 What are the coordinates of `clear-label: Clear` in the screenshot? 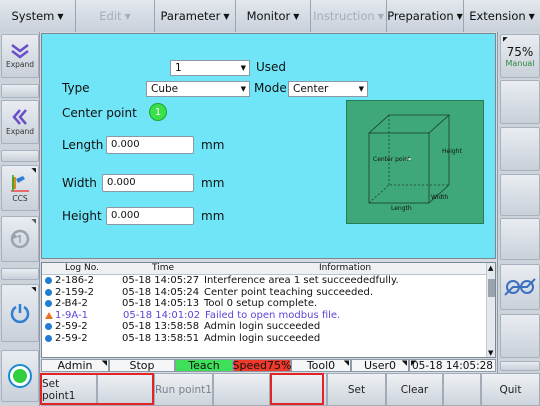 It's located at (414, 389).